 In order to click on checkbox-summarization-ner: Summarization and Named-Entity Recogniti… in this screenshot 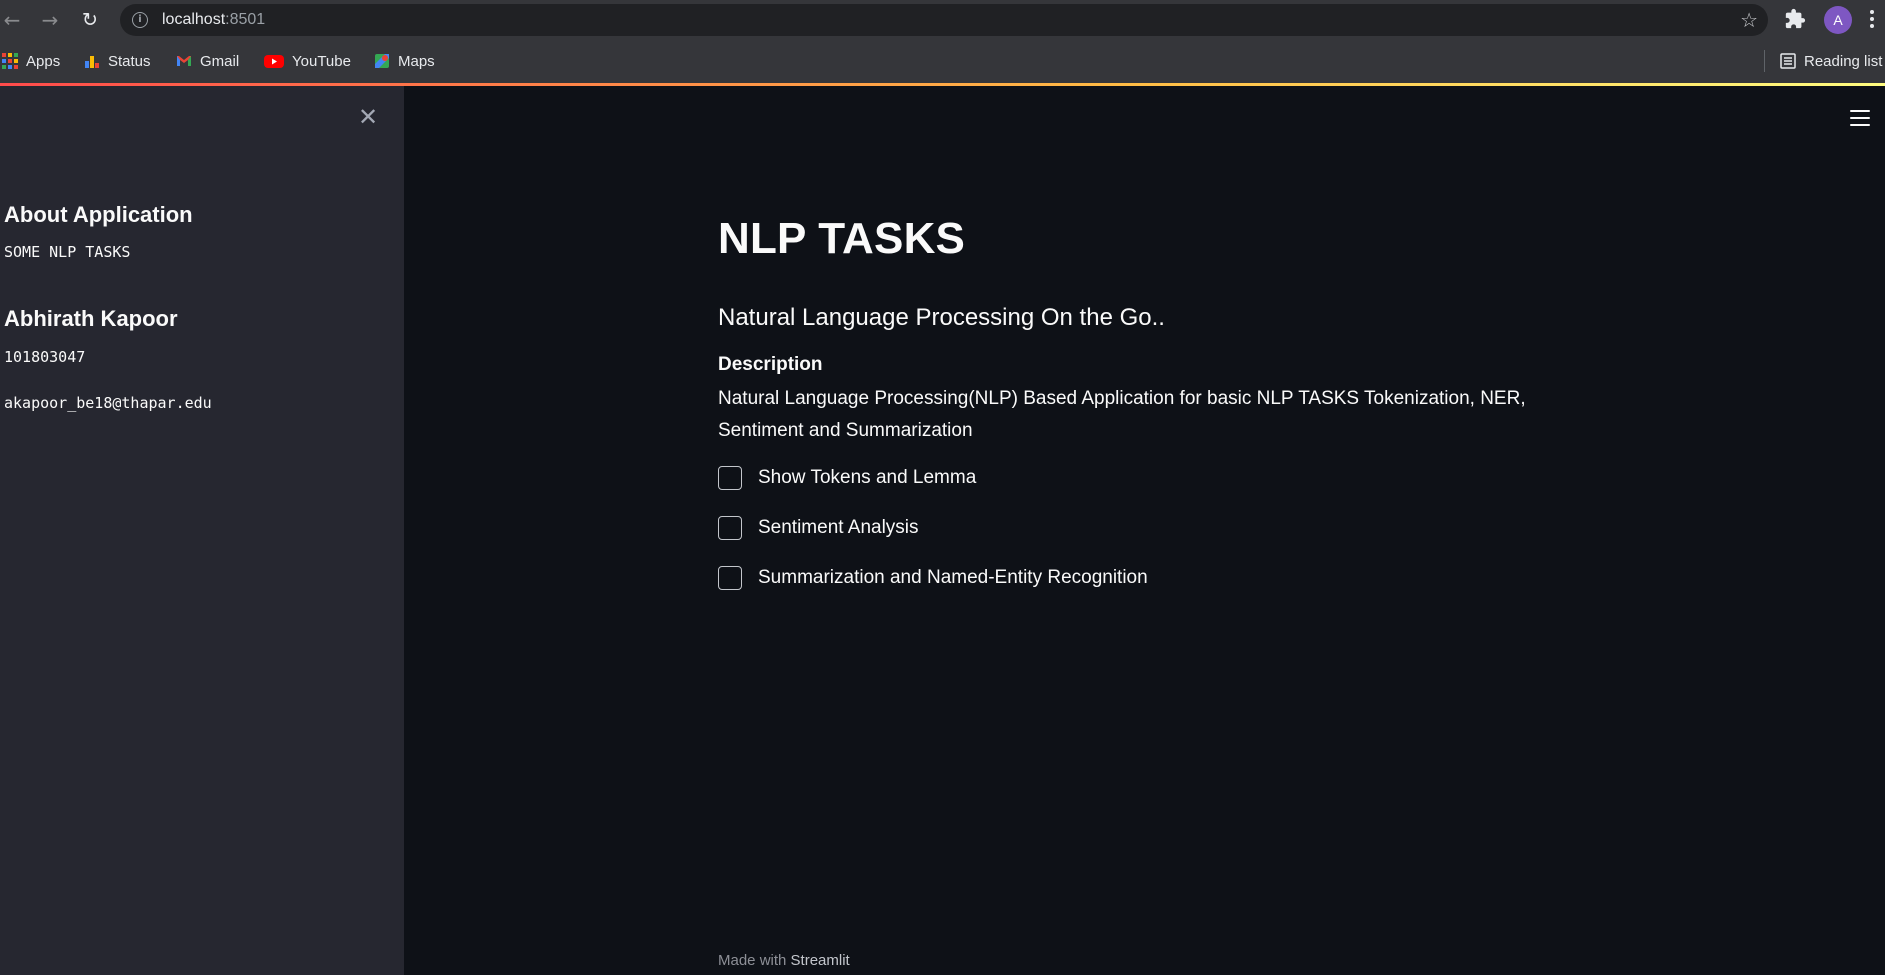, I will do `click(933, 578)`.